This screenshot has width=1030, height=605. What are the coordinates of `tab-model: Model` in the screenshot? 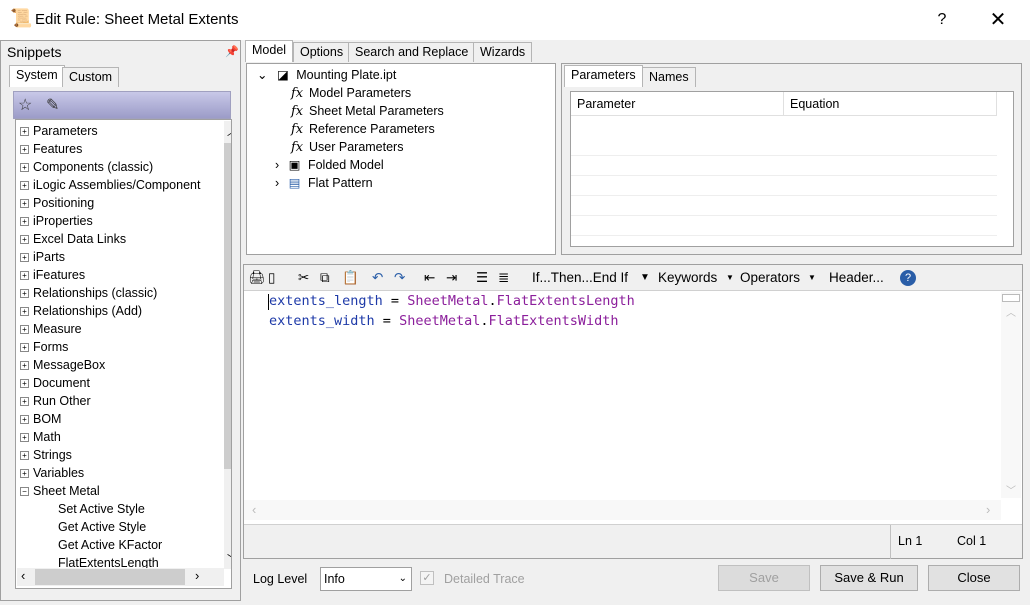 It's located at (269, 51).